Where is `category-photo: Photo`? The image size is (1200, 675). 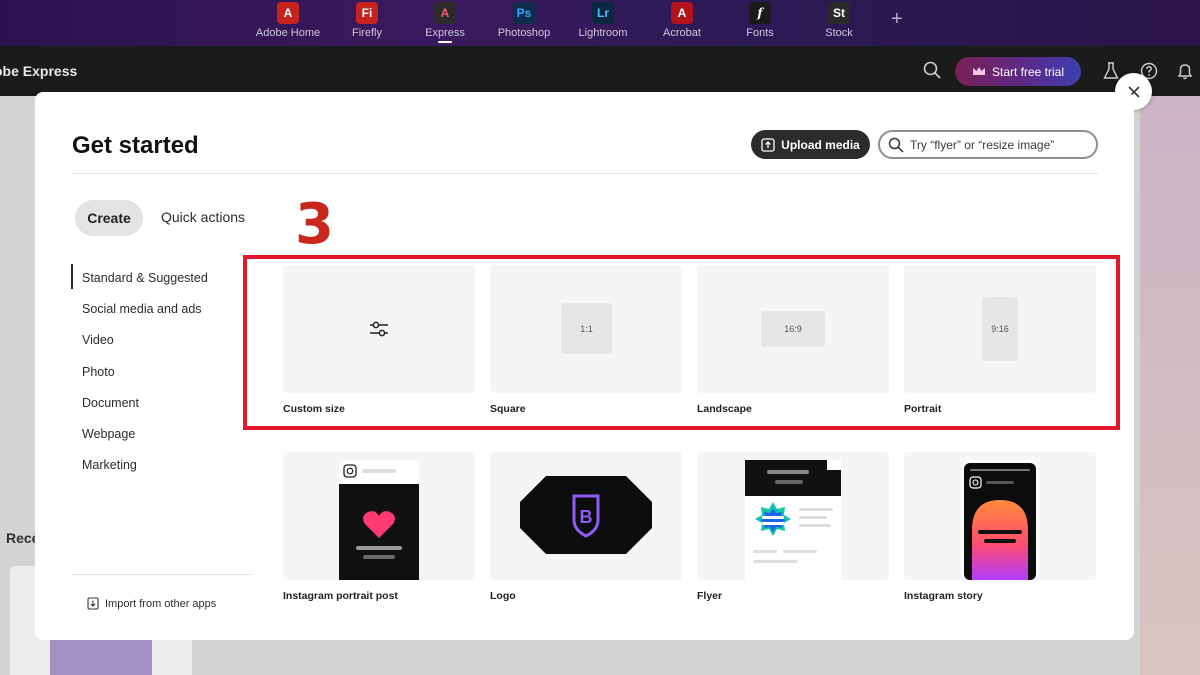 category-photo: Photo is located at coordinates (139, 371).